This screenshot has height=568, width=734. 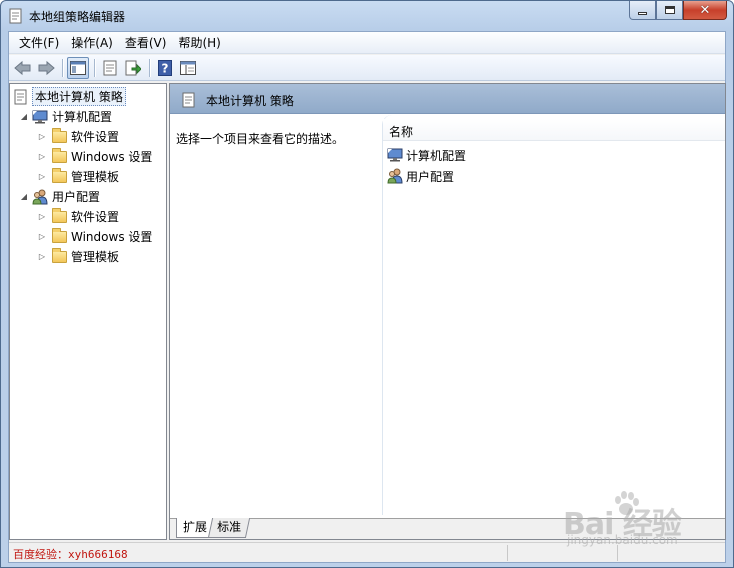 I want to click on tree-item-computer-config: ◢ 计算机配置, so click(x=66, y=116).